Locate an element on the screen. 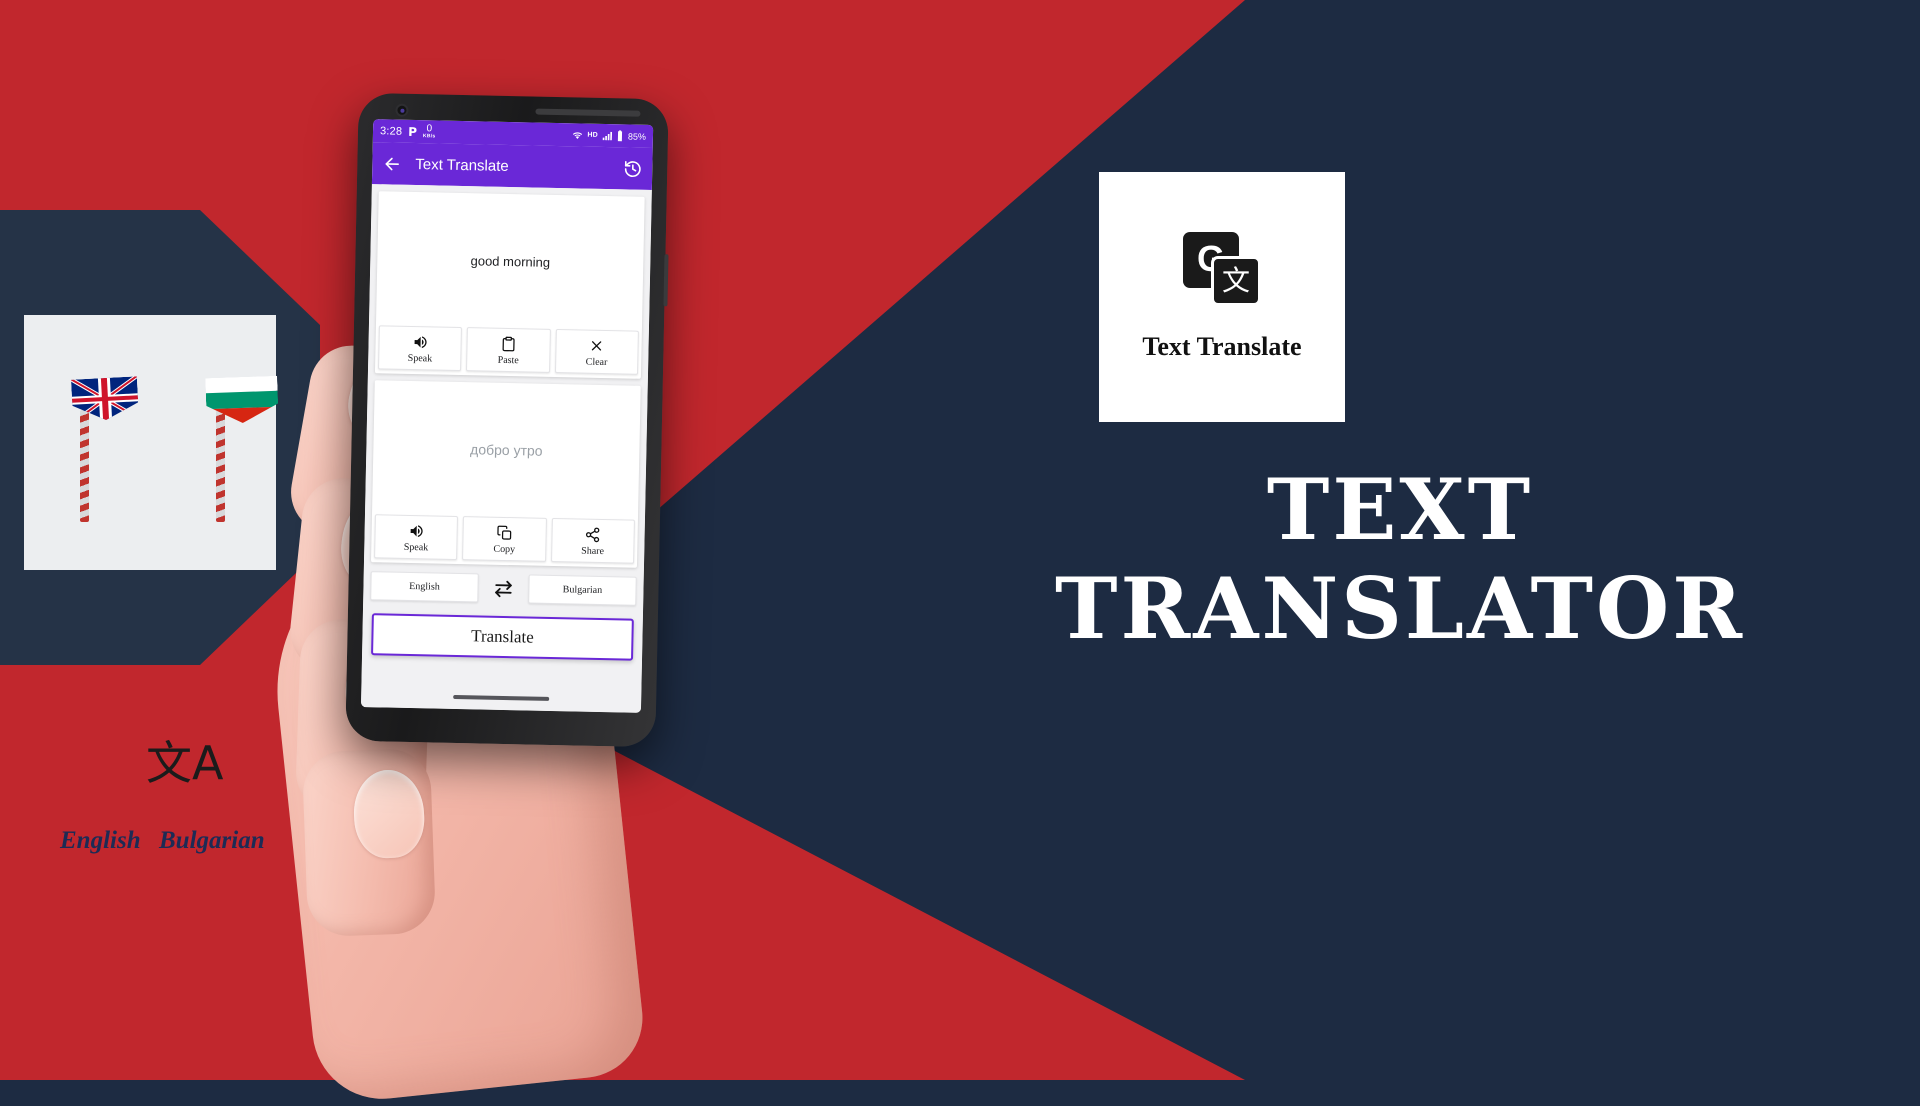 The image size is (1920, 1106). source-language-select: English is located at coordinates (424, 586).